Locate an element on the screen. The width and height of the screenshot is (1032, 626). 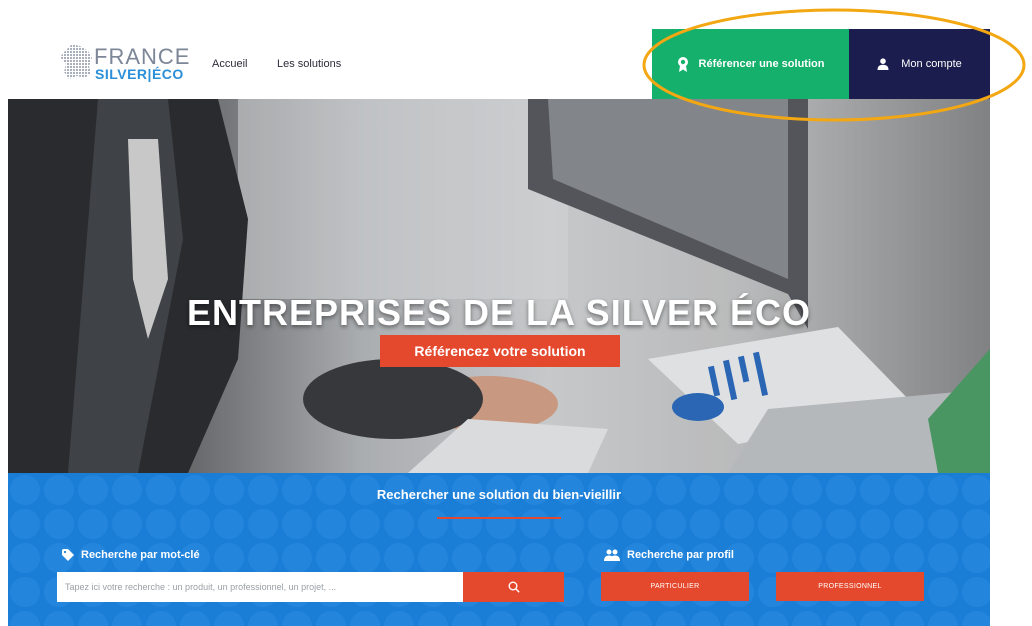
search-input is located at coordinates (260, 587).